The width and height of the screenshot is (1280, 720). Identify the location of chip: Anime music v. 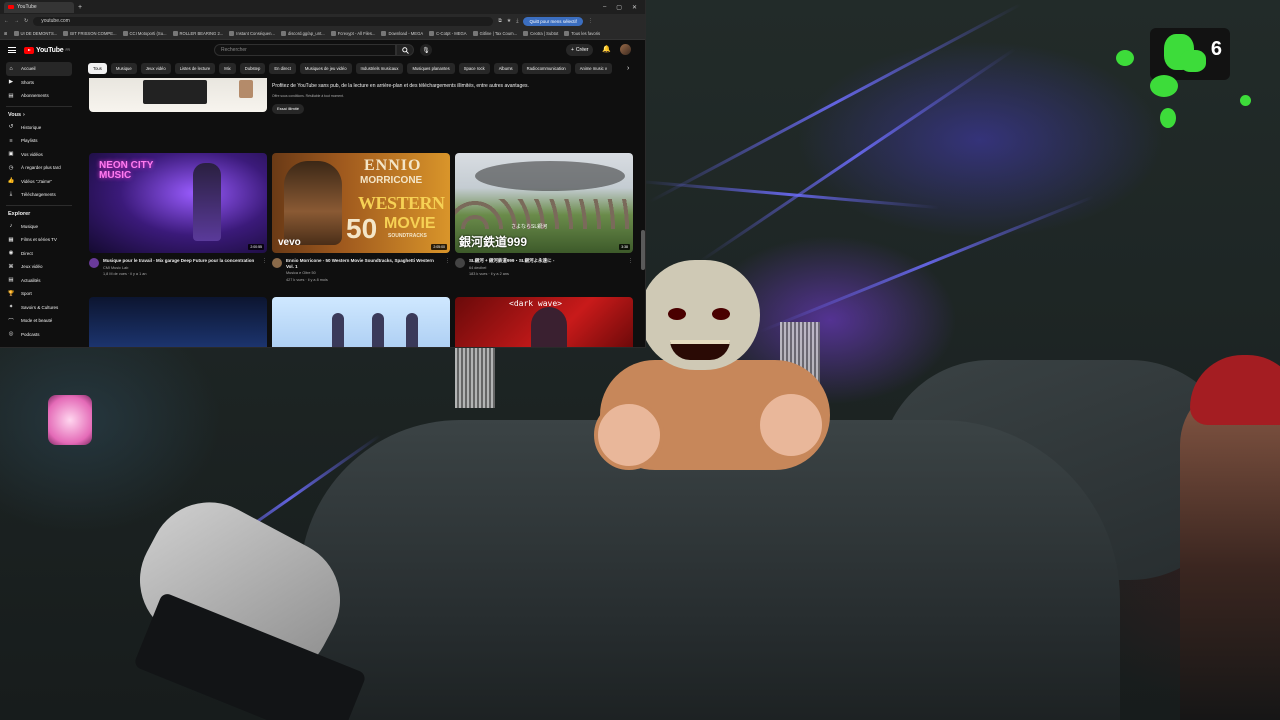
(593, 68).